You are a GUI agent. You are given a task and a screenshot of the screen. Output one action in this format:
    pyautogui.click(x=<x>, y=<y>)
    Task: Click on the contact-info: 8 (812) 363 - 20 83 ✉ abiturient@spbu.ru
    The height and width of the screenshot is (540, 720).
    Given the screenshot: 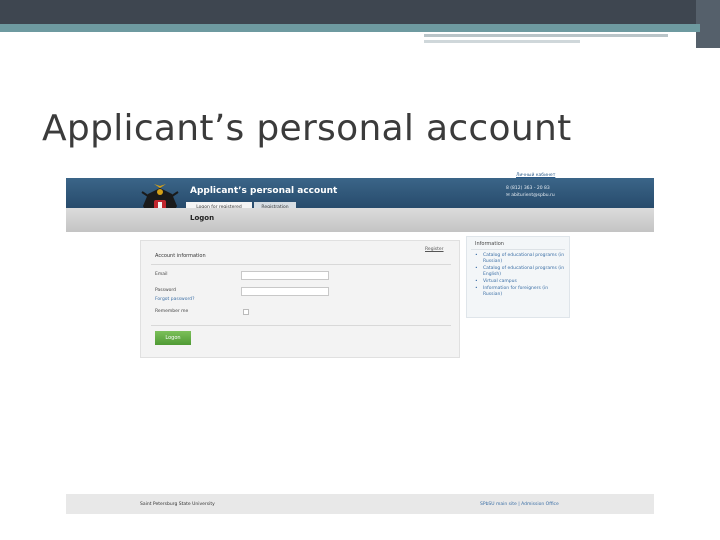 What is the action you would take?
    pyautogui.click(x=530, y=192)
    